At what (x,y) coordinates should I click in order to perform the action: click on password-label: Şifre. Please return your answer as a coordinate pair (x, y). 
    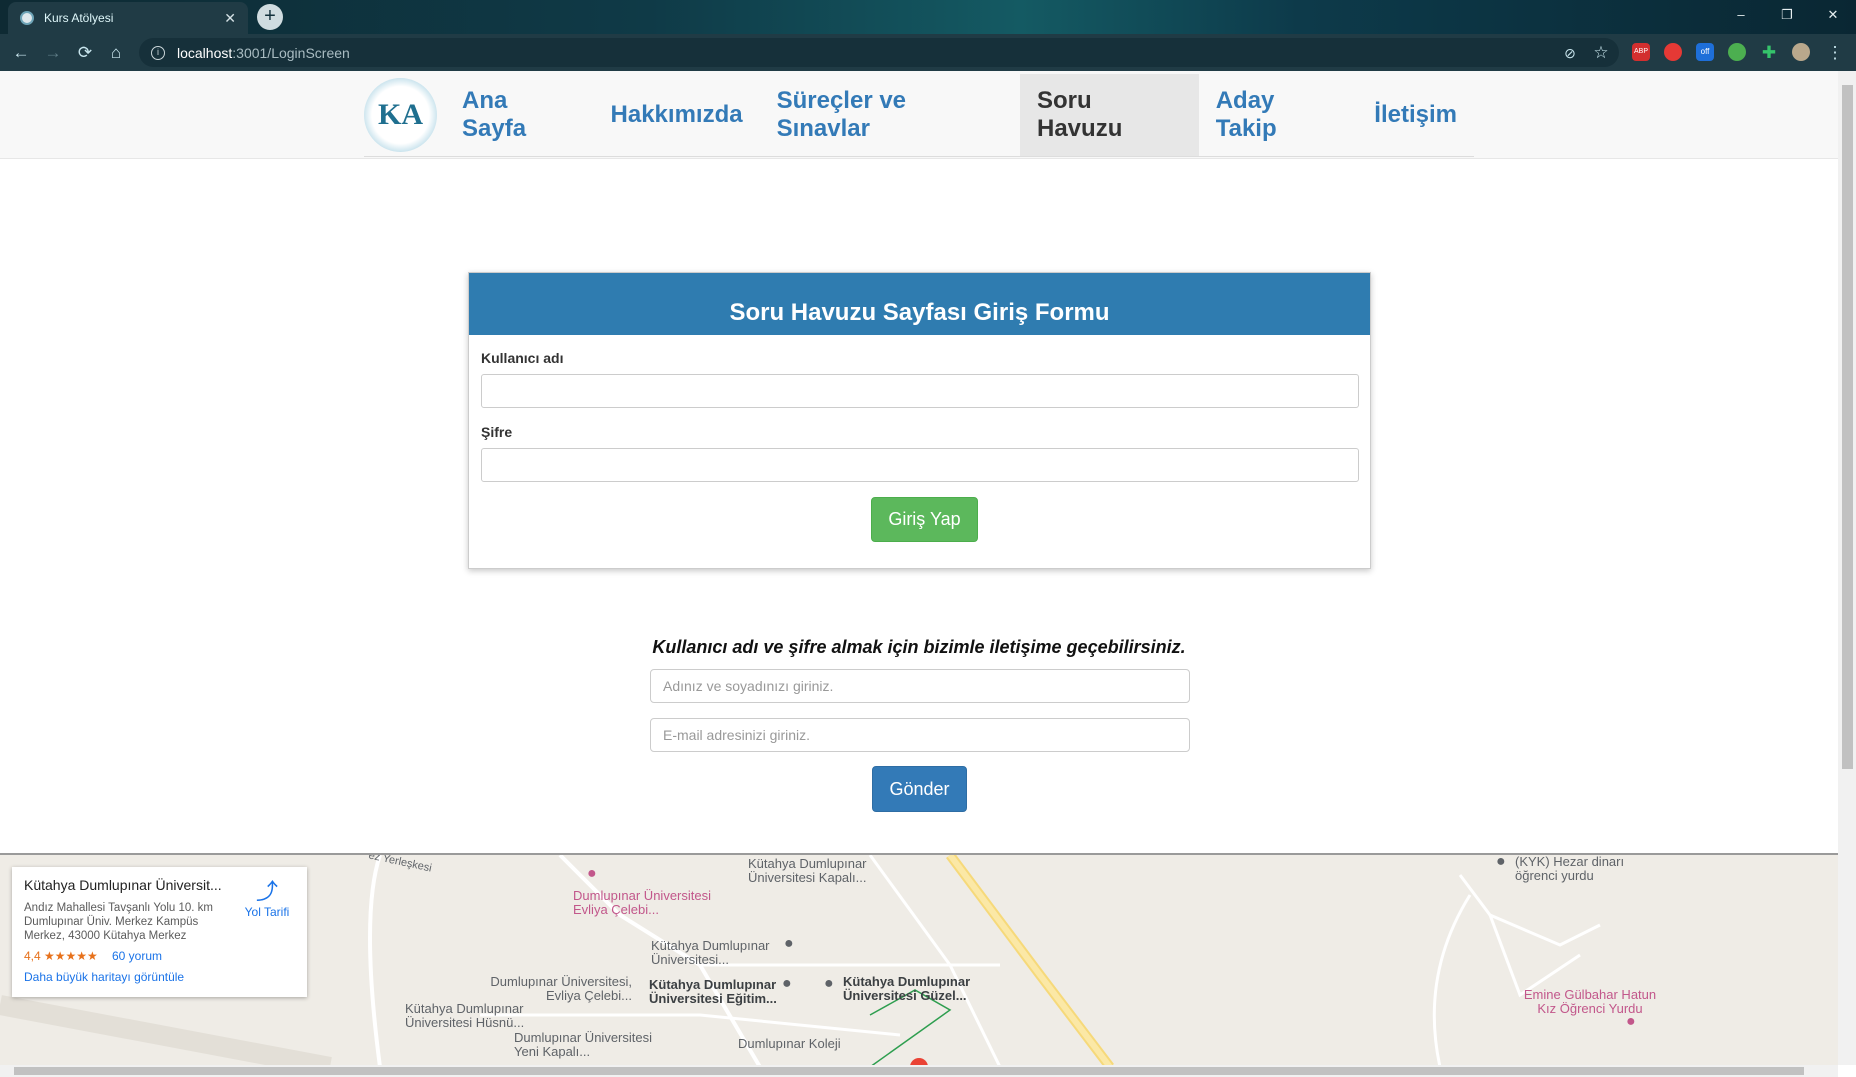
    Looking at the image, I should click on (497, 432).